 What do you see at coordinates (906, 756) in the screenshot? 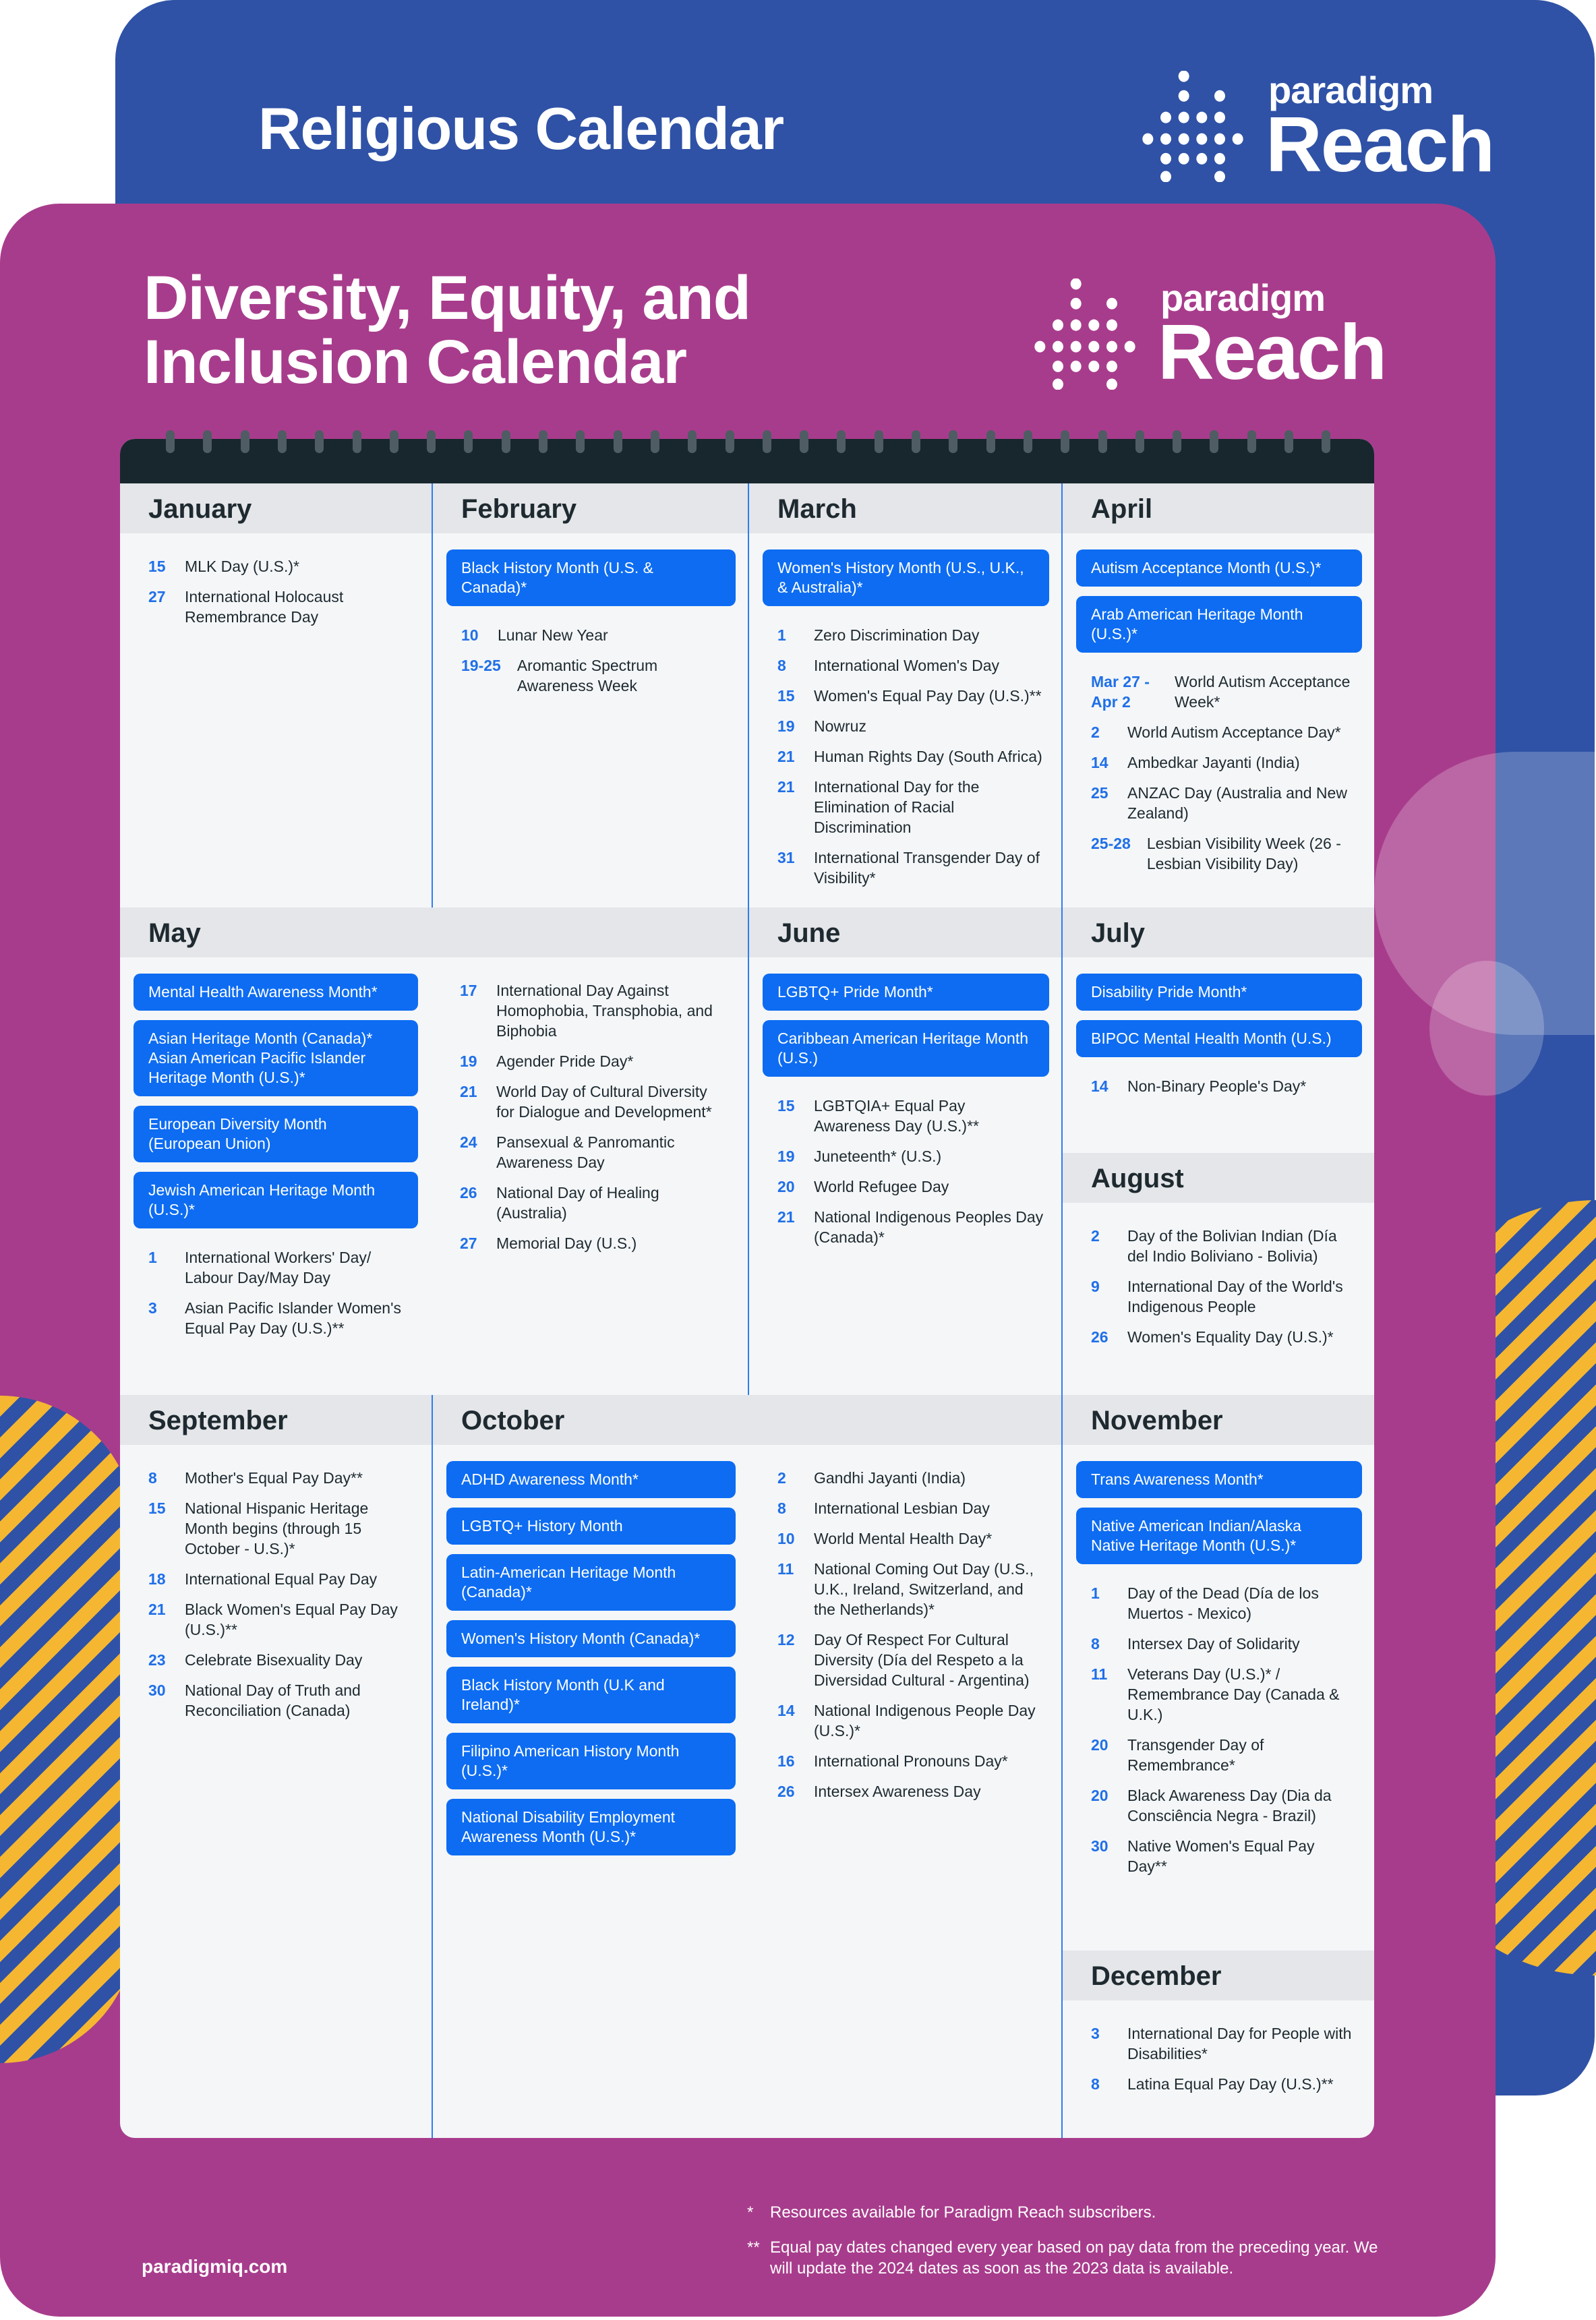
I see `event-item: 21 Human Rights Day (South Africa)` at bounding box center [906, 756].